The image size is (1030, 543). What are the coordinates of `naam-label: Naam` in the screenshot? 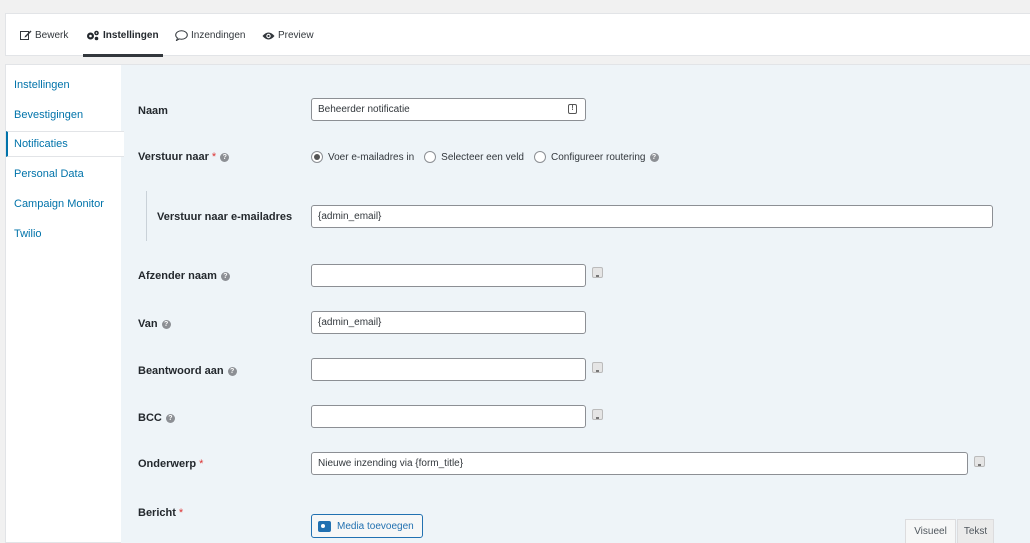 It's located at (153, 111).